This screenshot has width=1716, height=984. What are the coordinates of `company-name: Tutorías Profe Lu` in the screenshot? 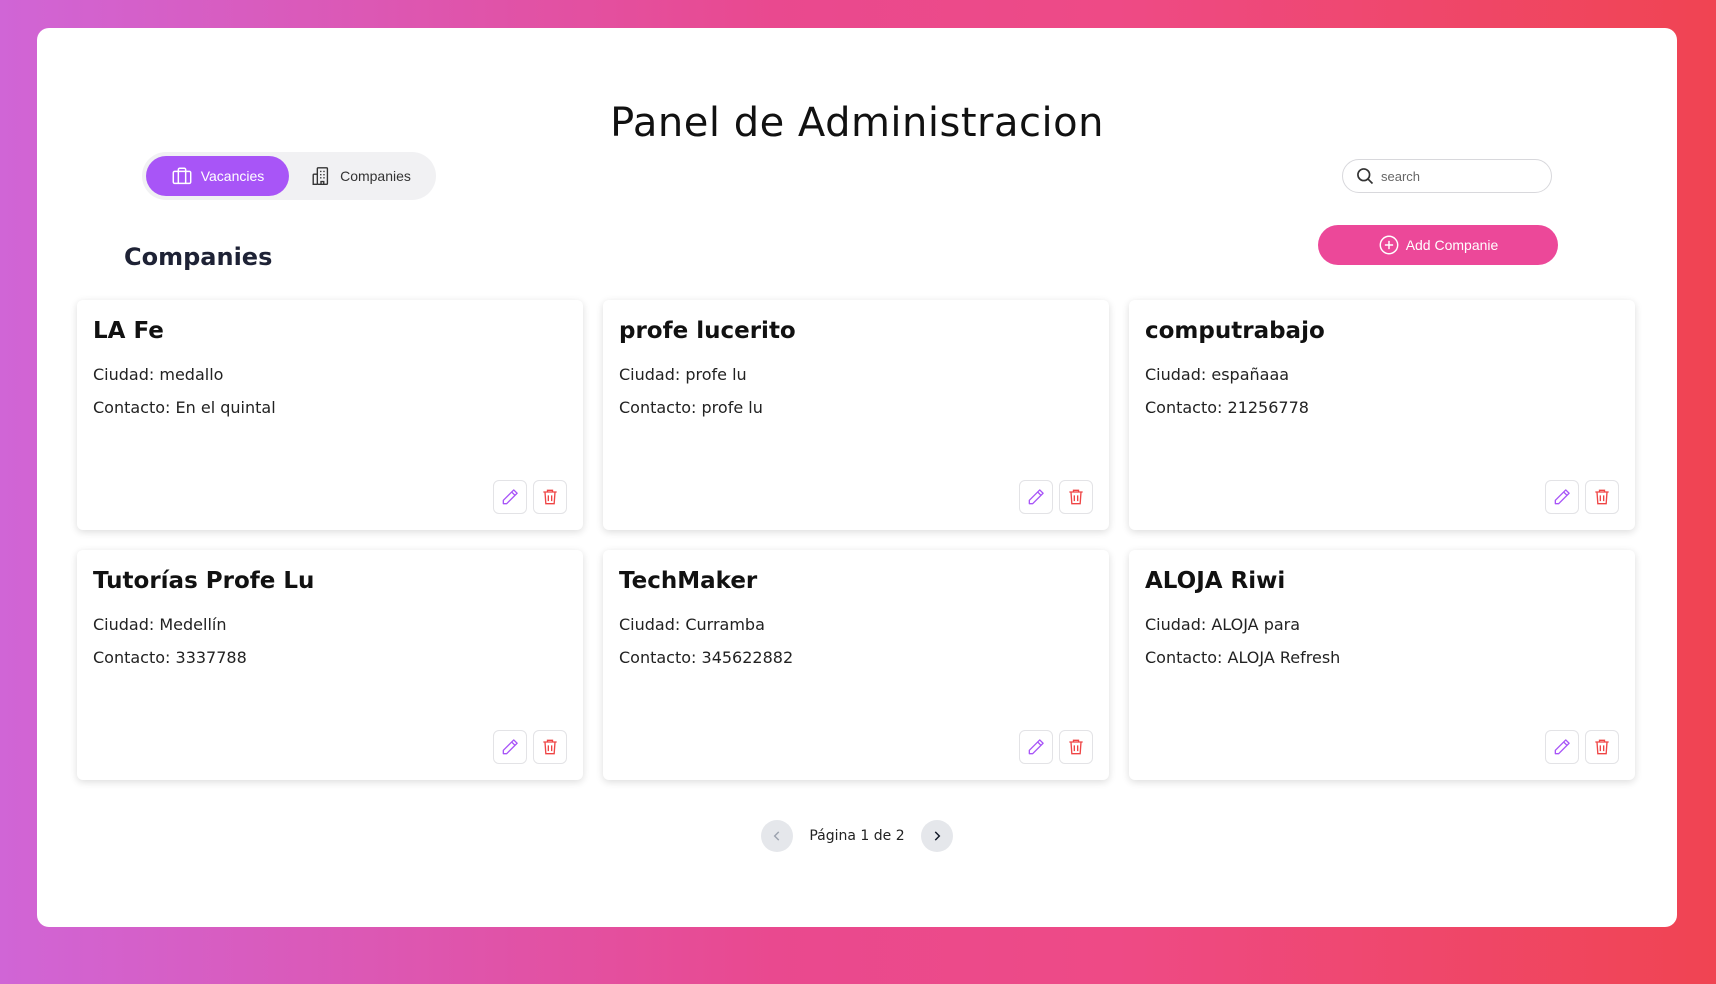 It's located at (204, 581).